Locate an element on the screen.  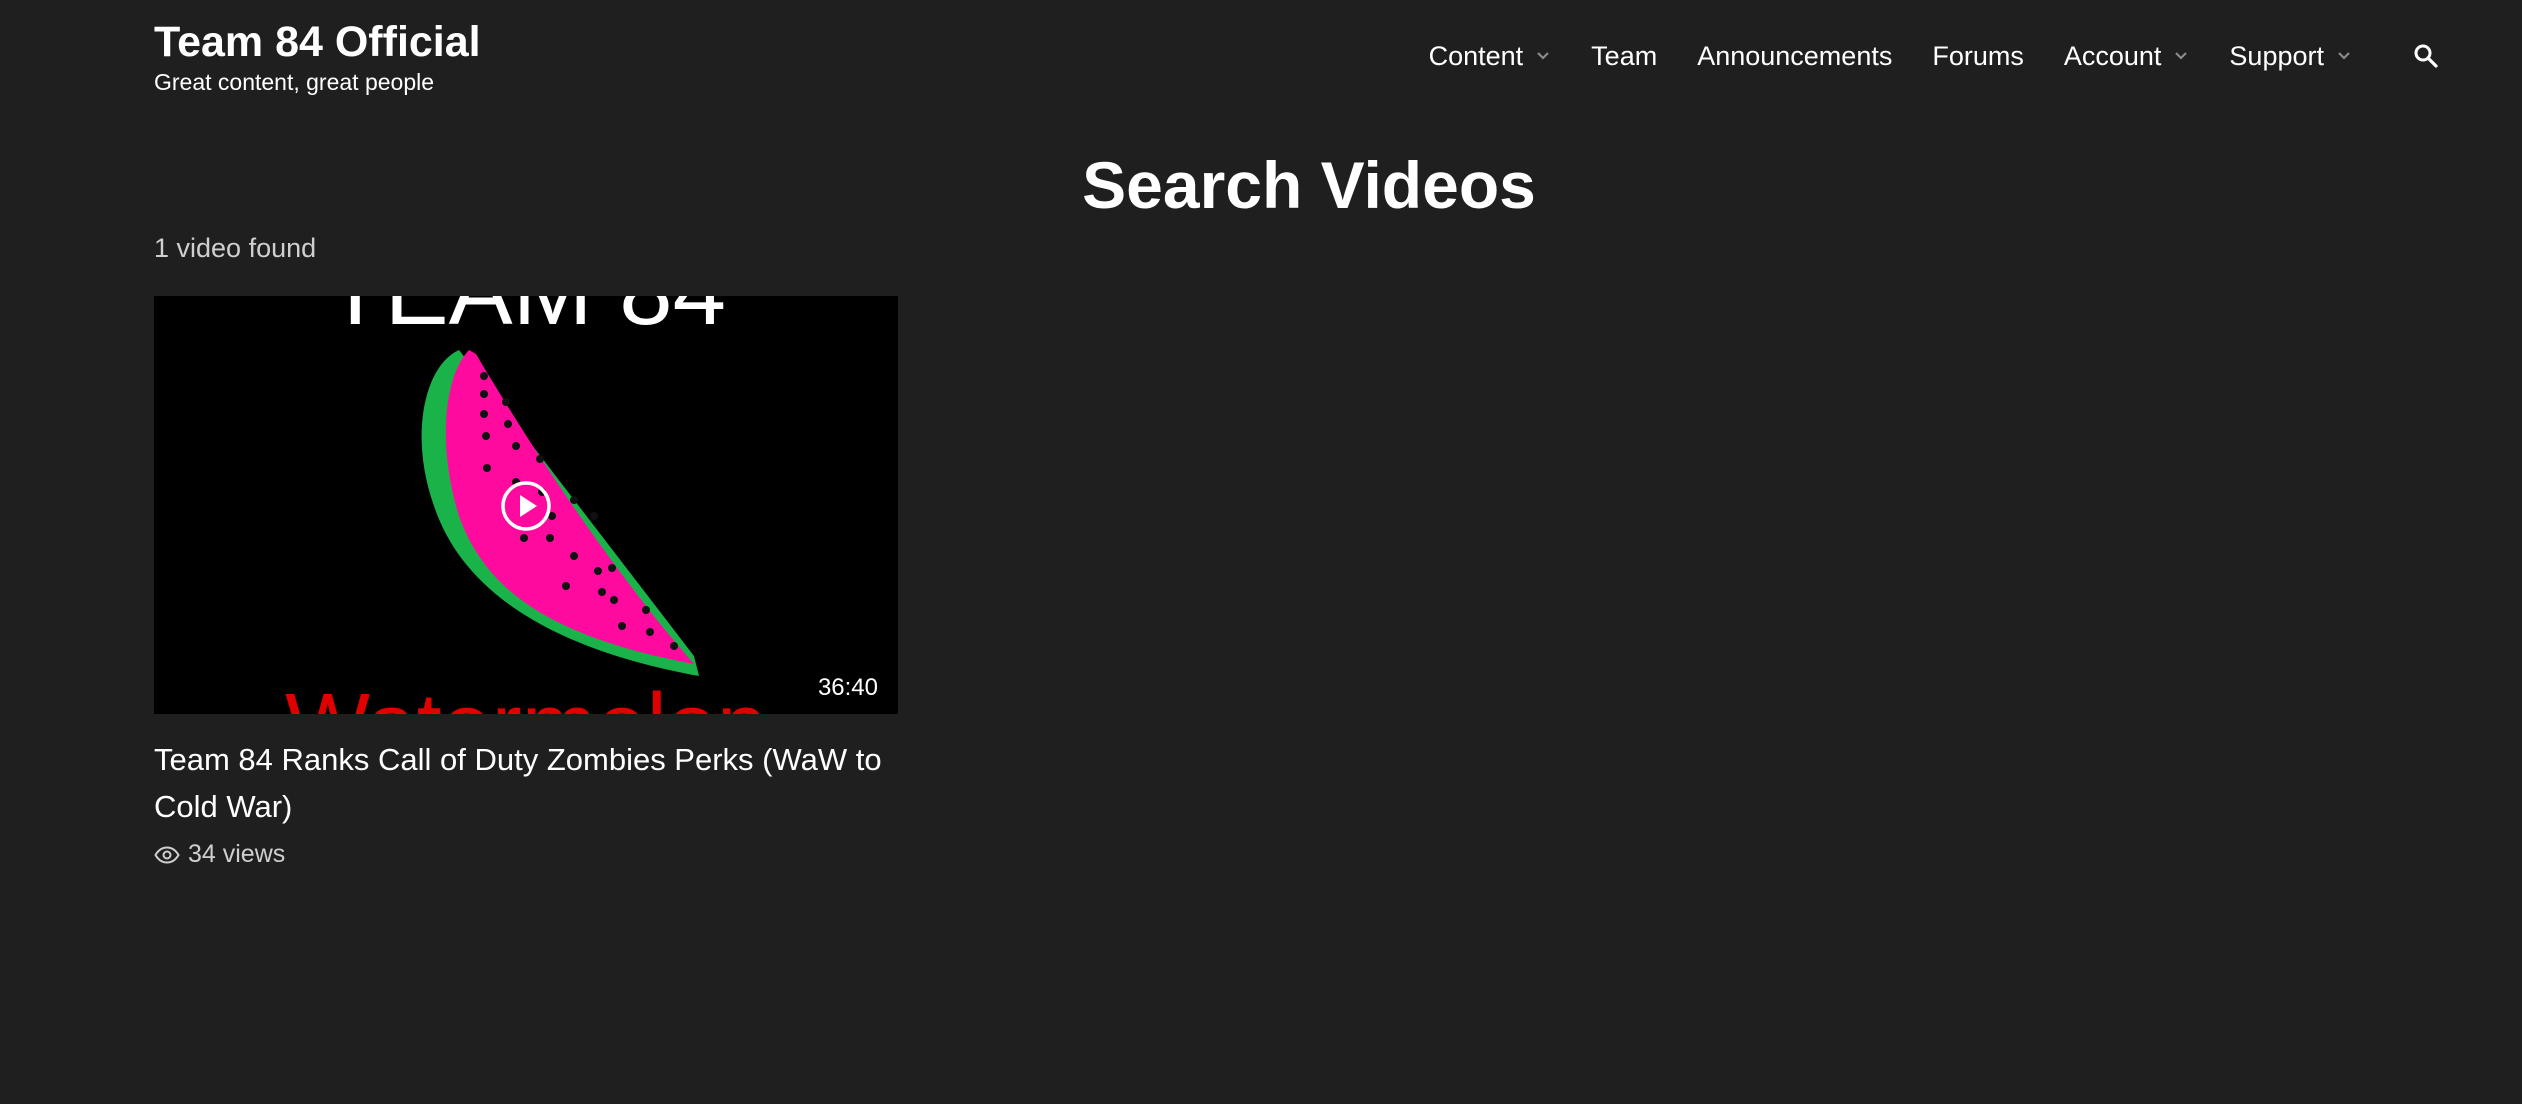
video-duration: 36:40 is located at coordinates (847, 687).